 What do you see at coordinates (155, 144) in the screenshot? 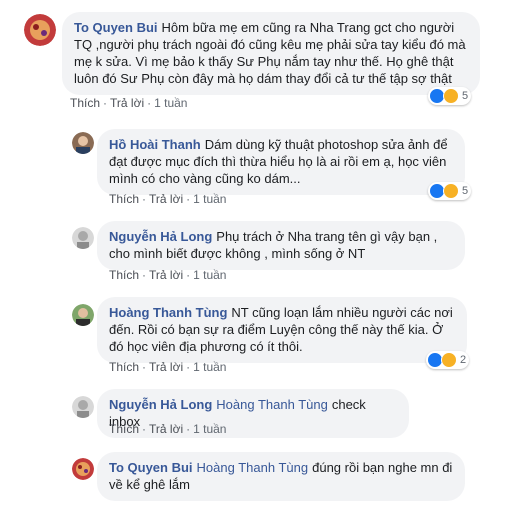
I see `comment-author: Hồ Hoài Thanh` at bounding box center [155, 144].